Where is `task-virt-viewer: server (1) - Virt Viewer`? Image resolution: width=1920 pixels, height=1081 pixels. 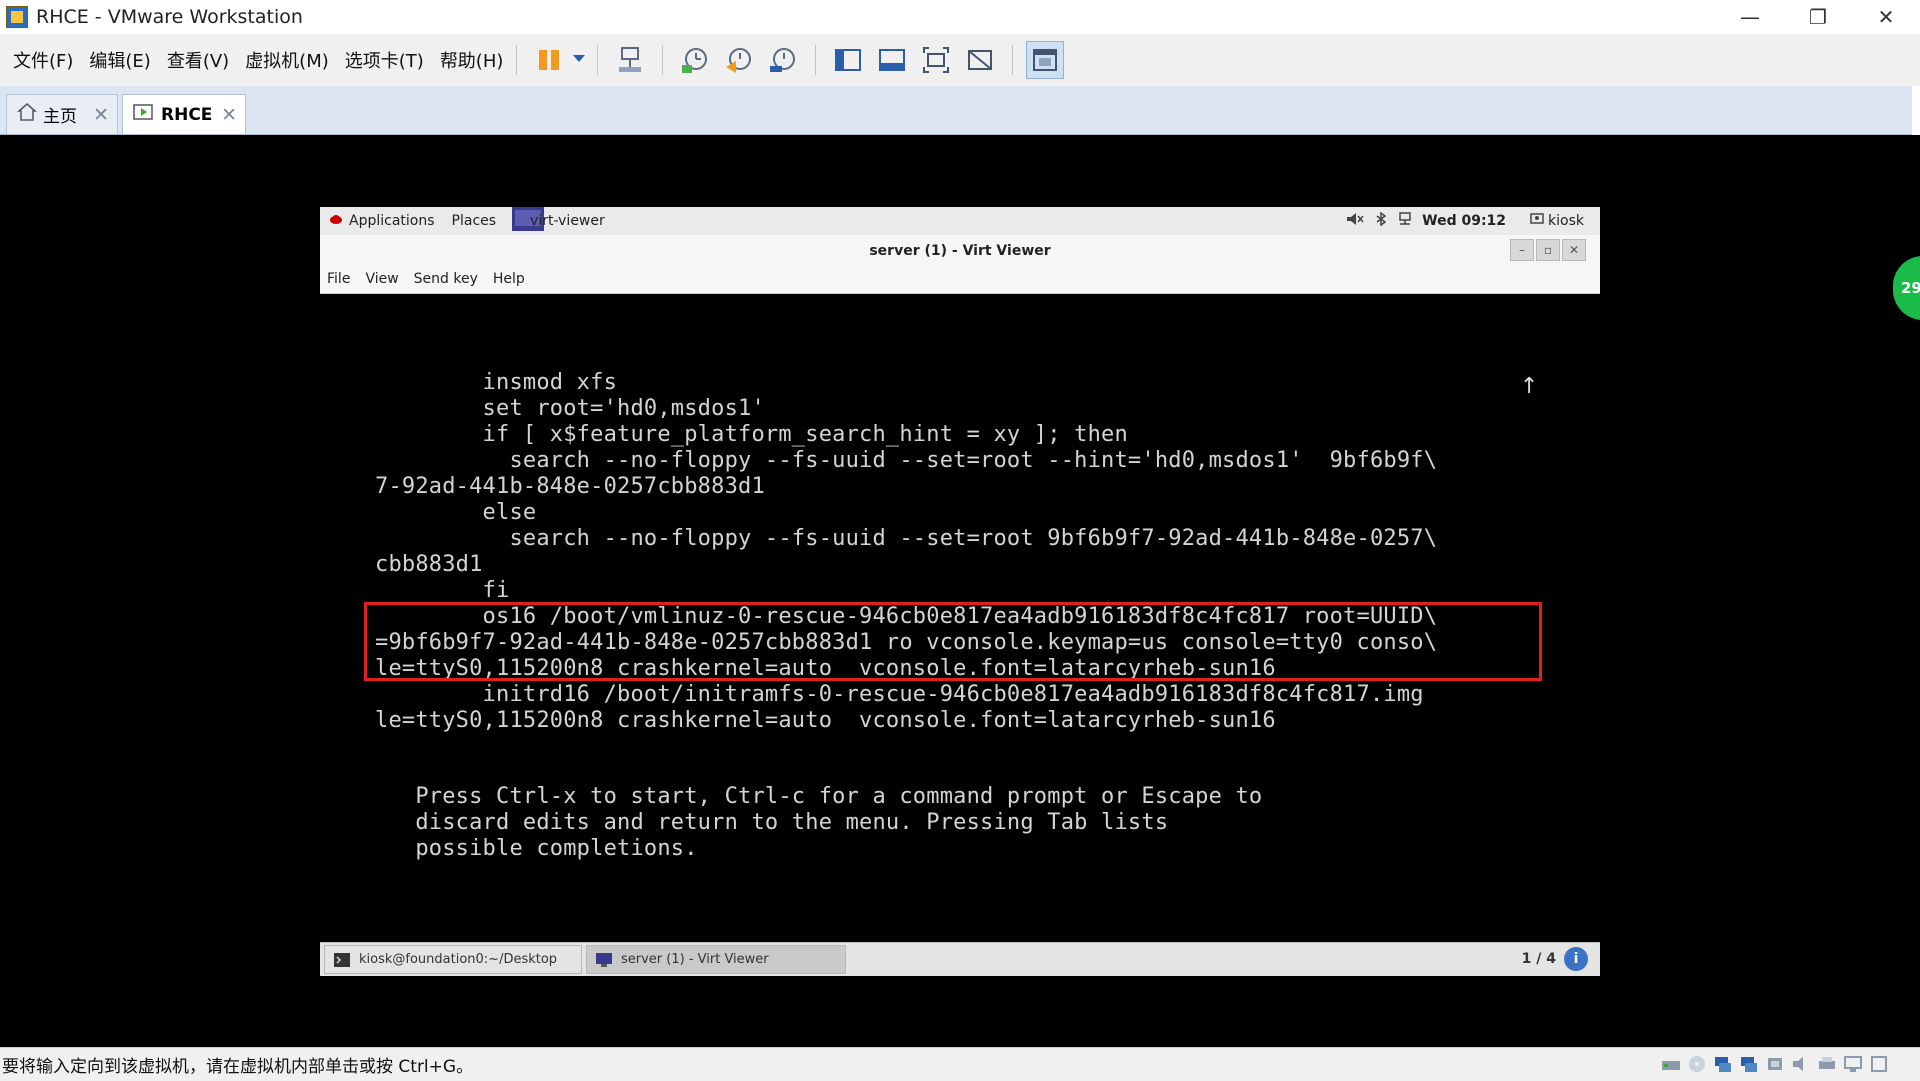 task-virt-viewer: server (1) - Virt Viewer is located at coordinates (716, 959).